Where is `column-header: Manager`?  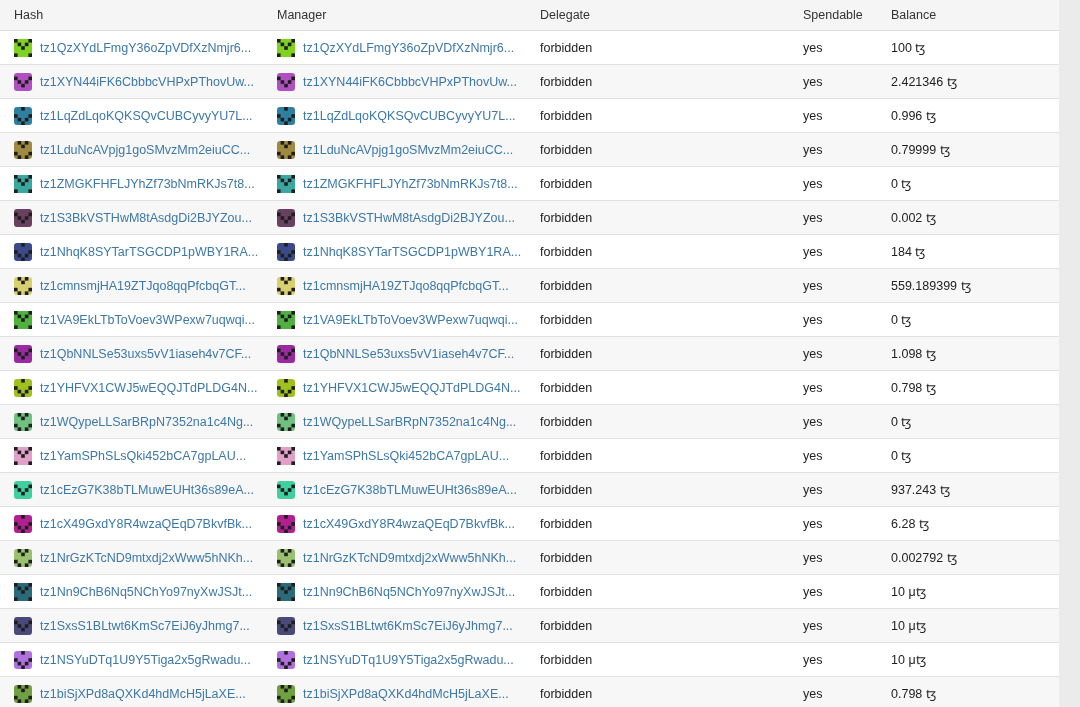 column-header: Manager is located at coordinates (302, 15).